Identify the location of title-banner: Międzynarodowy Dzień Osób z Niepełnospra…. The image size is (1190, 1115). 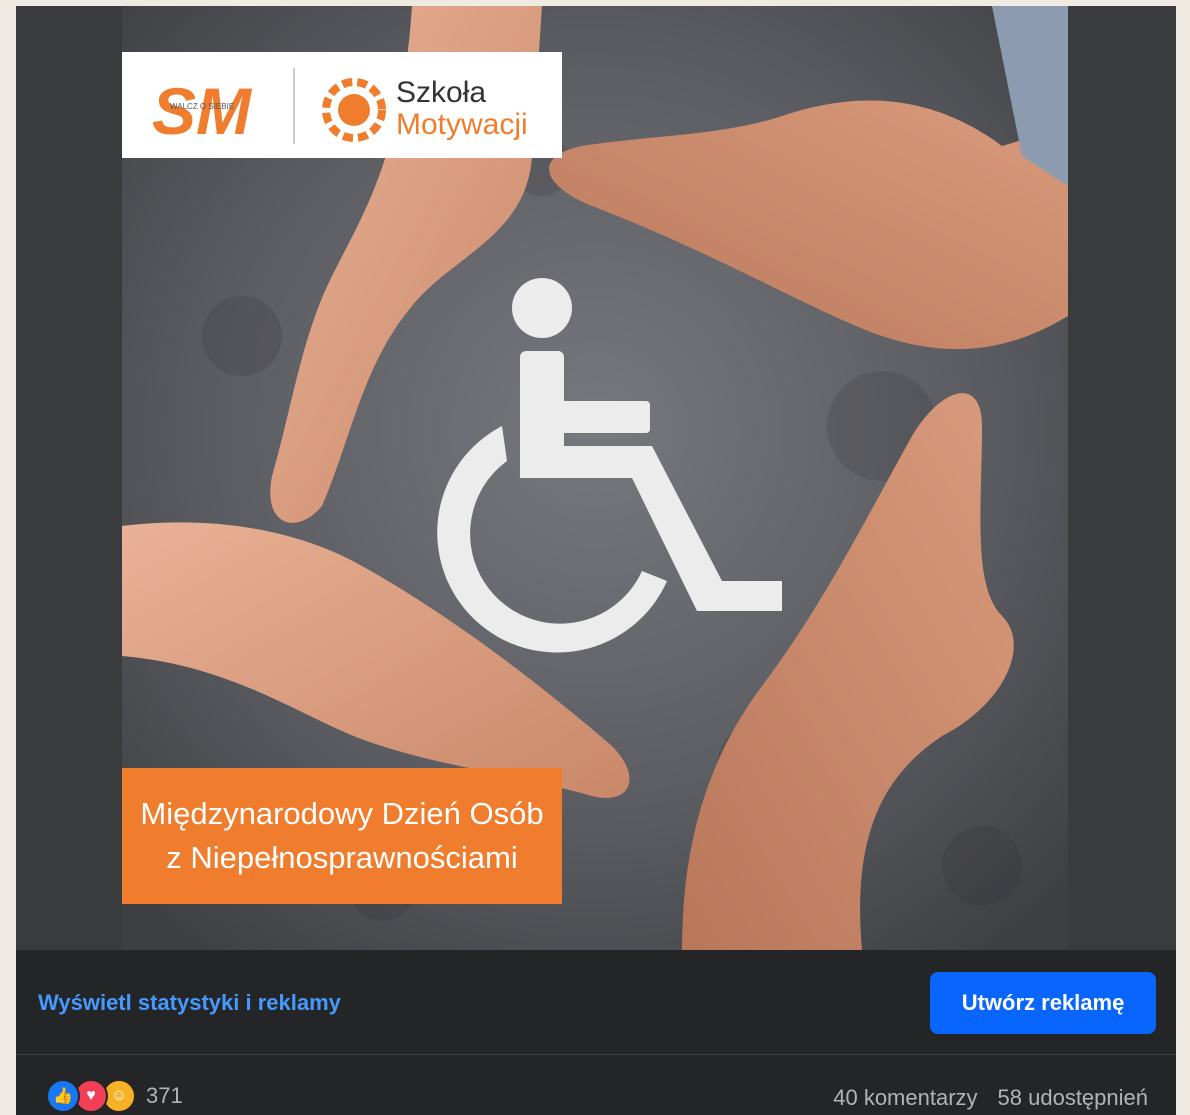
(342, 836).